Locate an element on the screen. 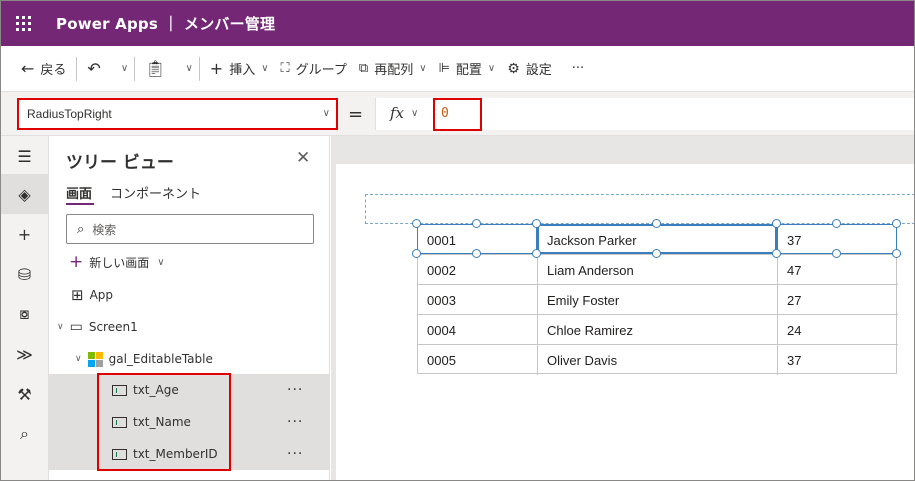 Image resolution: width=915 pixels, height=481 pixels. paste-button: 📋︎ is located at coordinates (158, 69).